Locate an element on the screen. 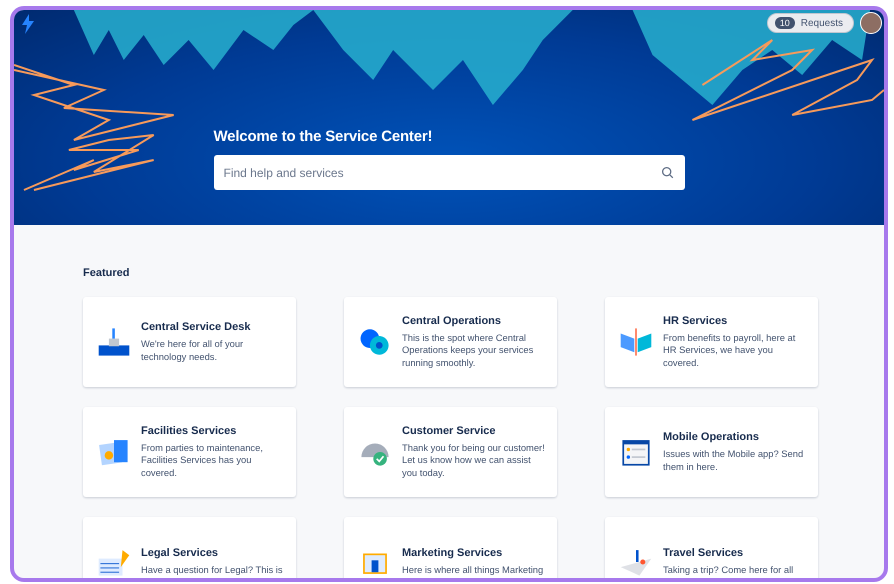  service-card: Facilities Services From parties to maintenance, Facilities Services has you covered. is located at coordinates (189, 452).